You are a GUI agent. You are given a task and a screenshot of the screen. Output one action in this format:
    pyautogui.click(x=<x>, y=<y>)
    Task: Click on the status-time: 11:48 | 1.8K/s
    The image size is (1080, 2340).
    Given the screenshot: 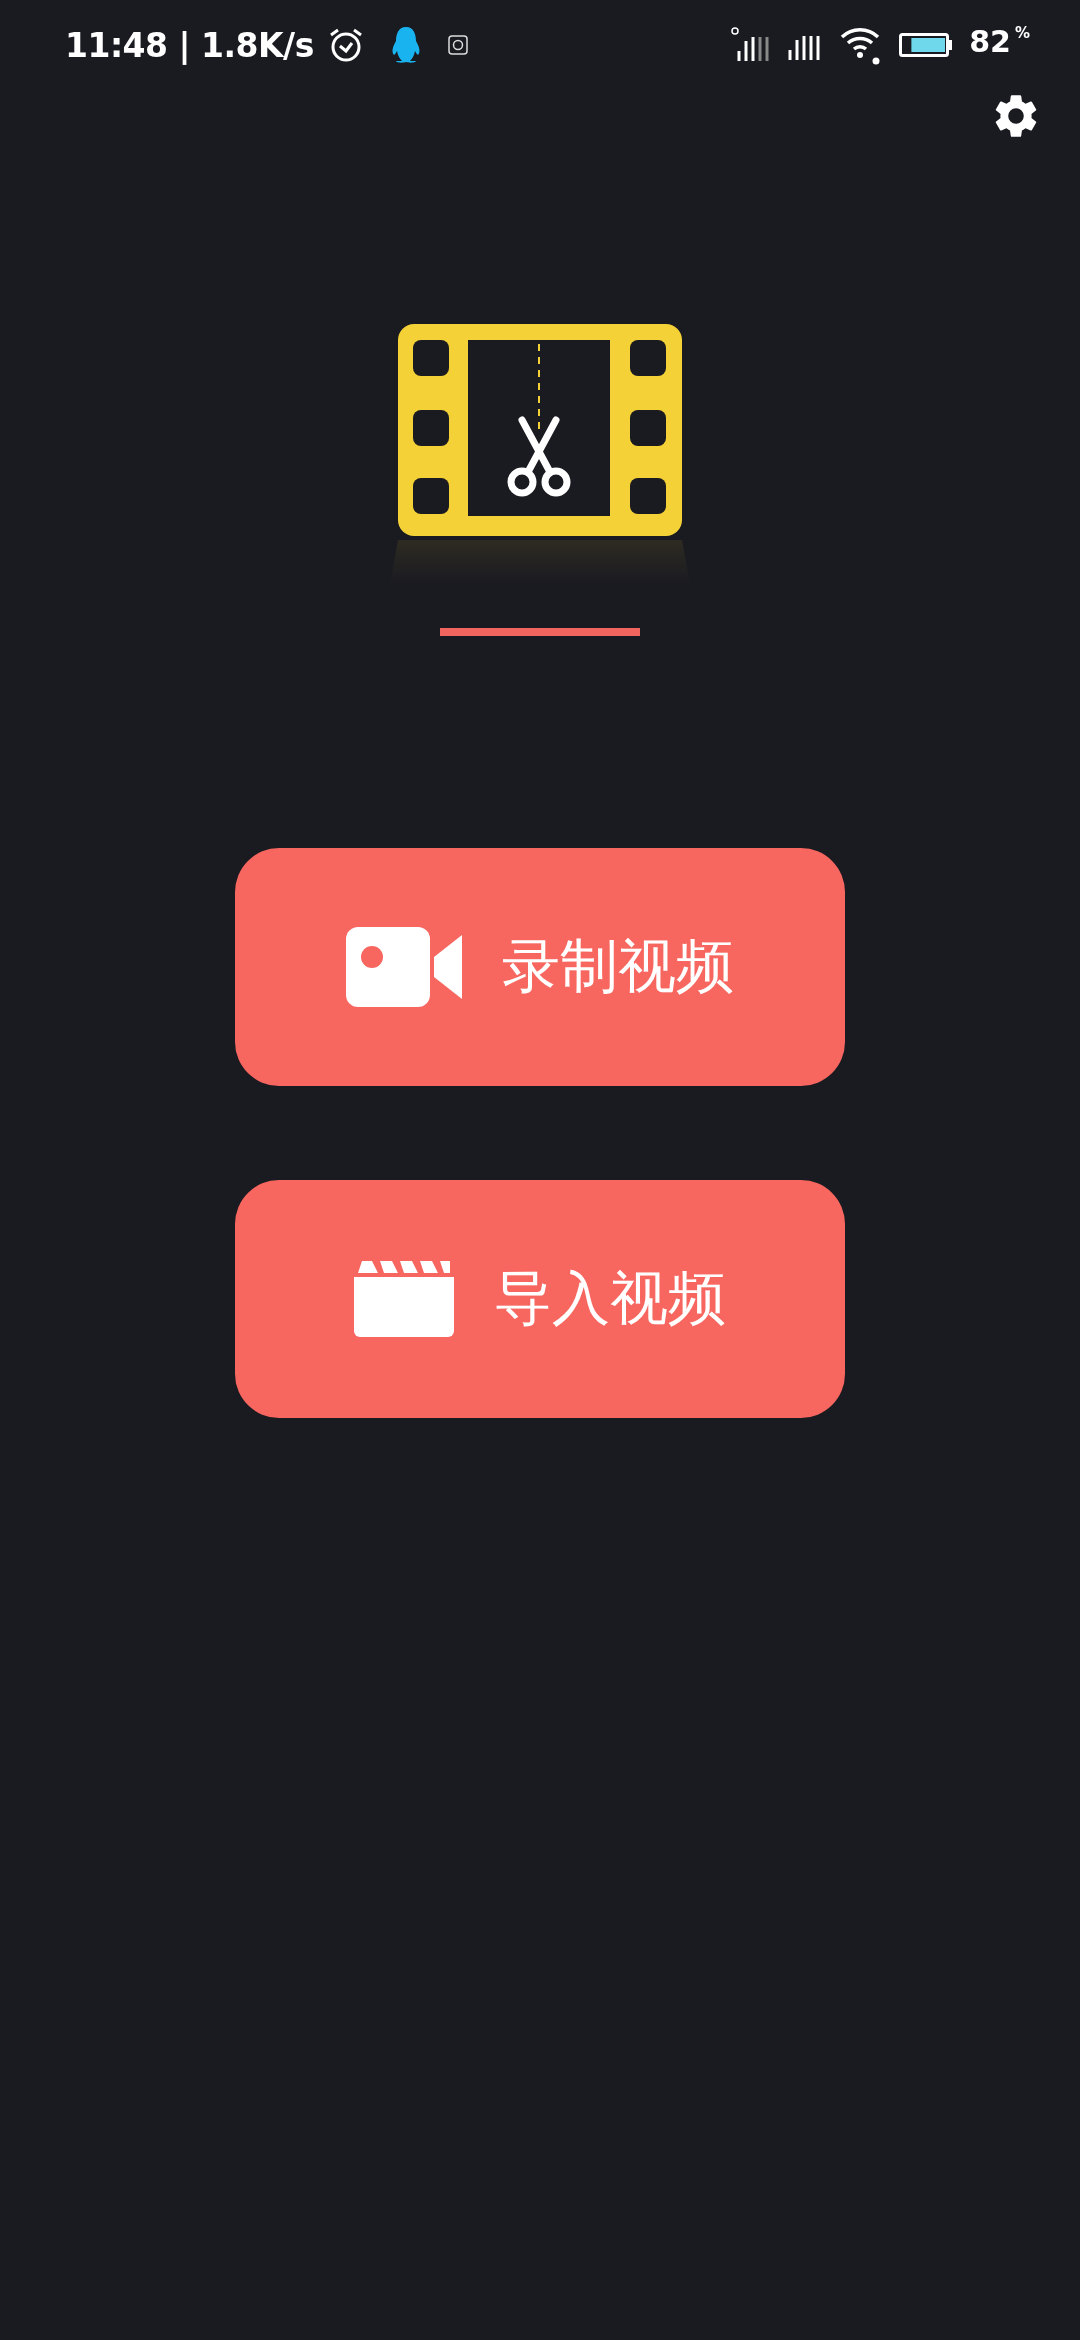 What is the action you would take?
    pyautogui.click(x=189, y=45)
    